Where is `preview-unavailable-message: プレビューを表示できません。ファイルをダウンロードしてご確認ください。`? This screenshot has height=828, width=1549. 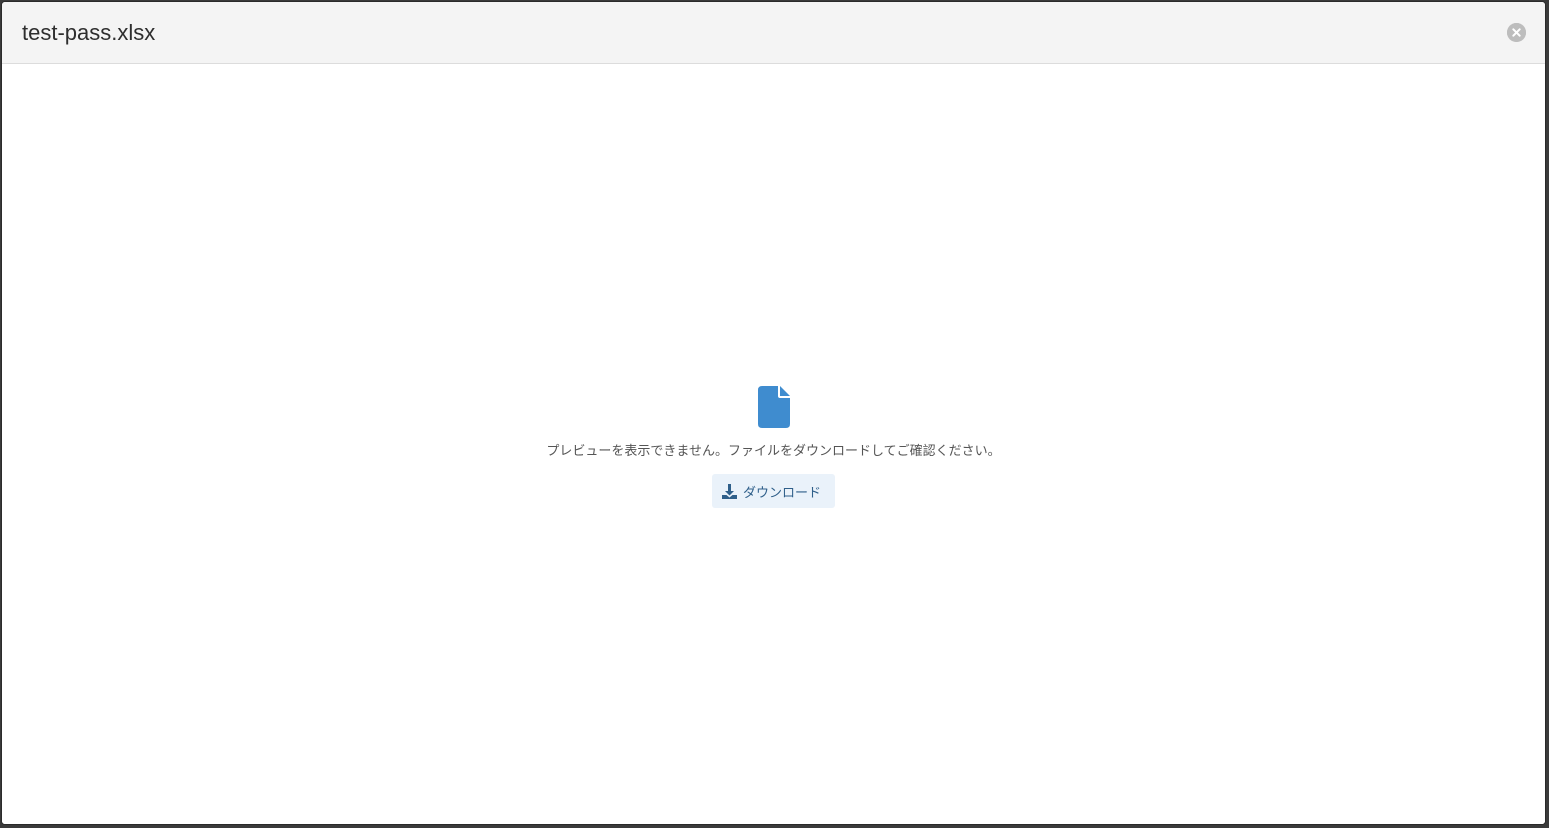 preview-unavailable-message: プレビューを表示できません。ファイルをダウンロードしてご確認ください。 is located at coordinates (773, 451).